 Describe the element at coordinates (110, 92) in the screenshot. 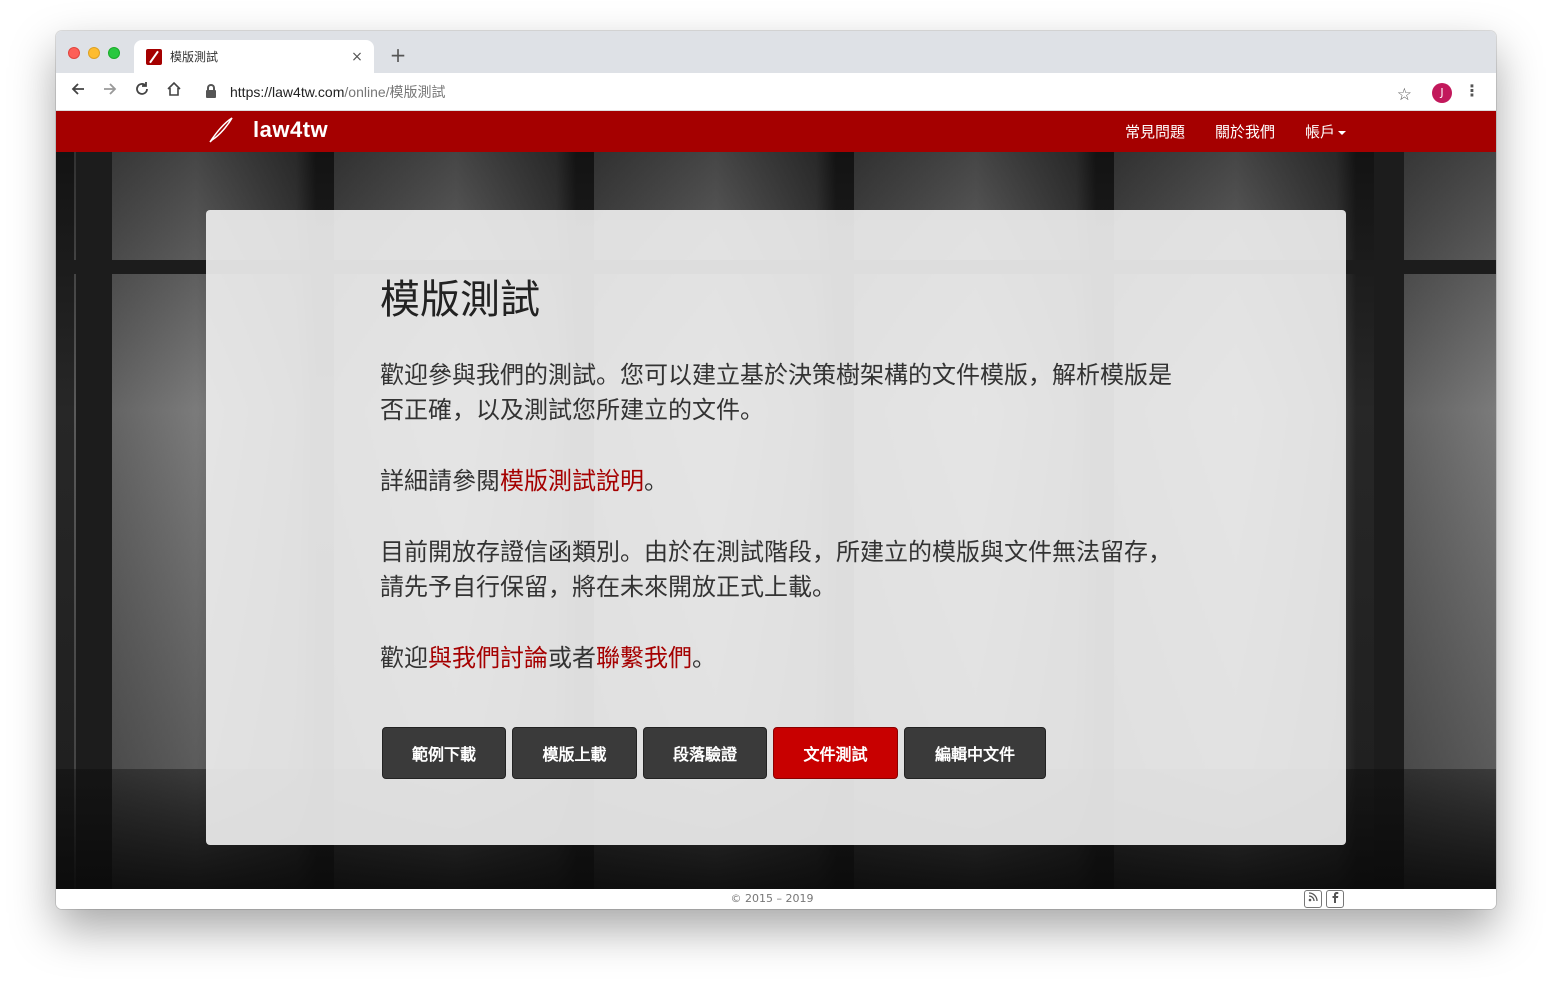

I see `forward-icon` at that location.